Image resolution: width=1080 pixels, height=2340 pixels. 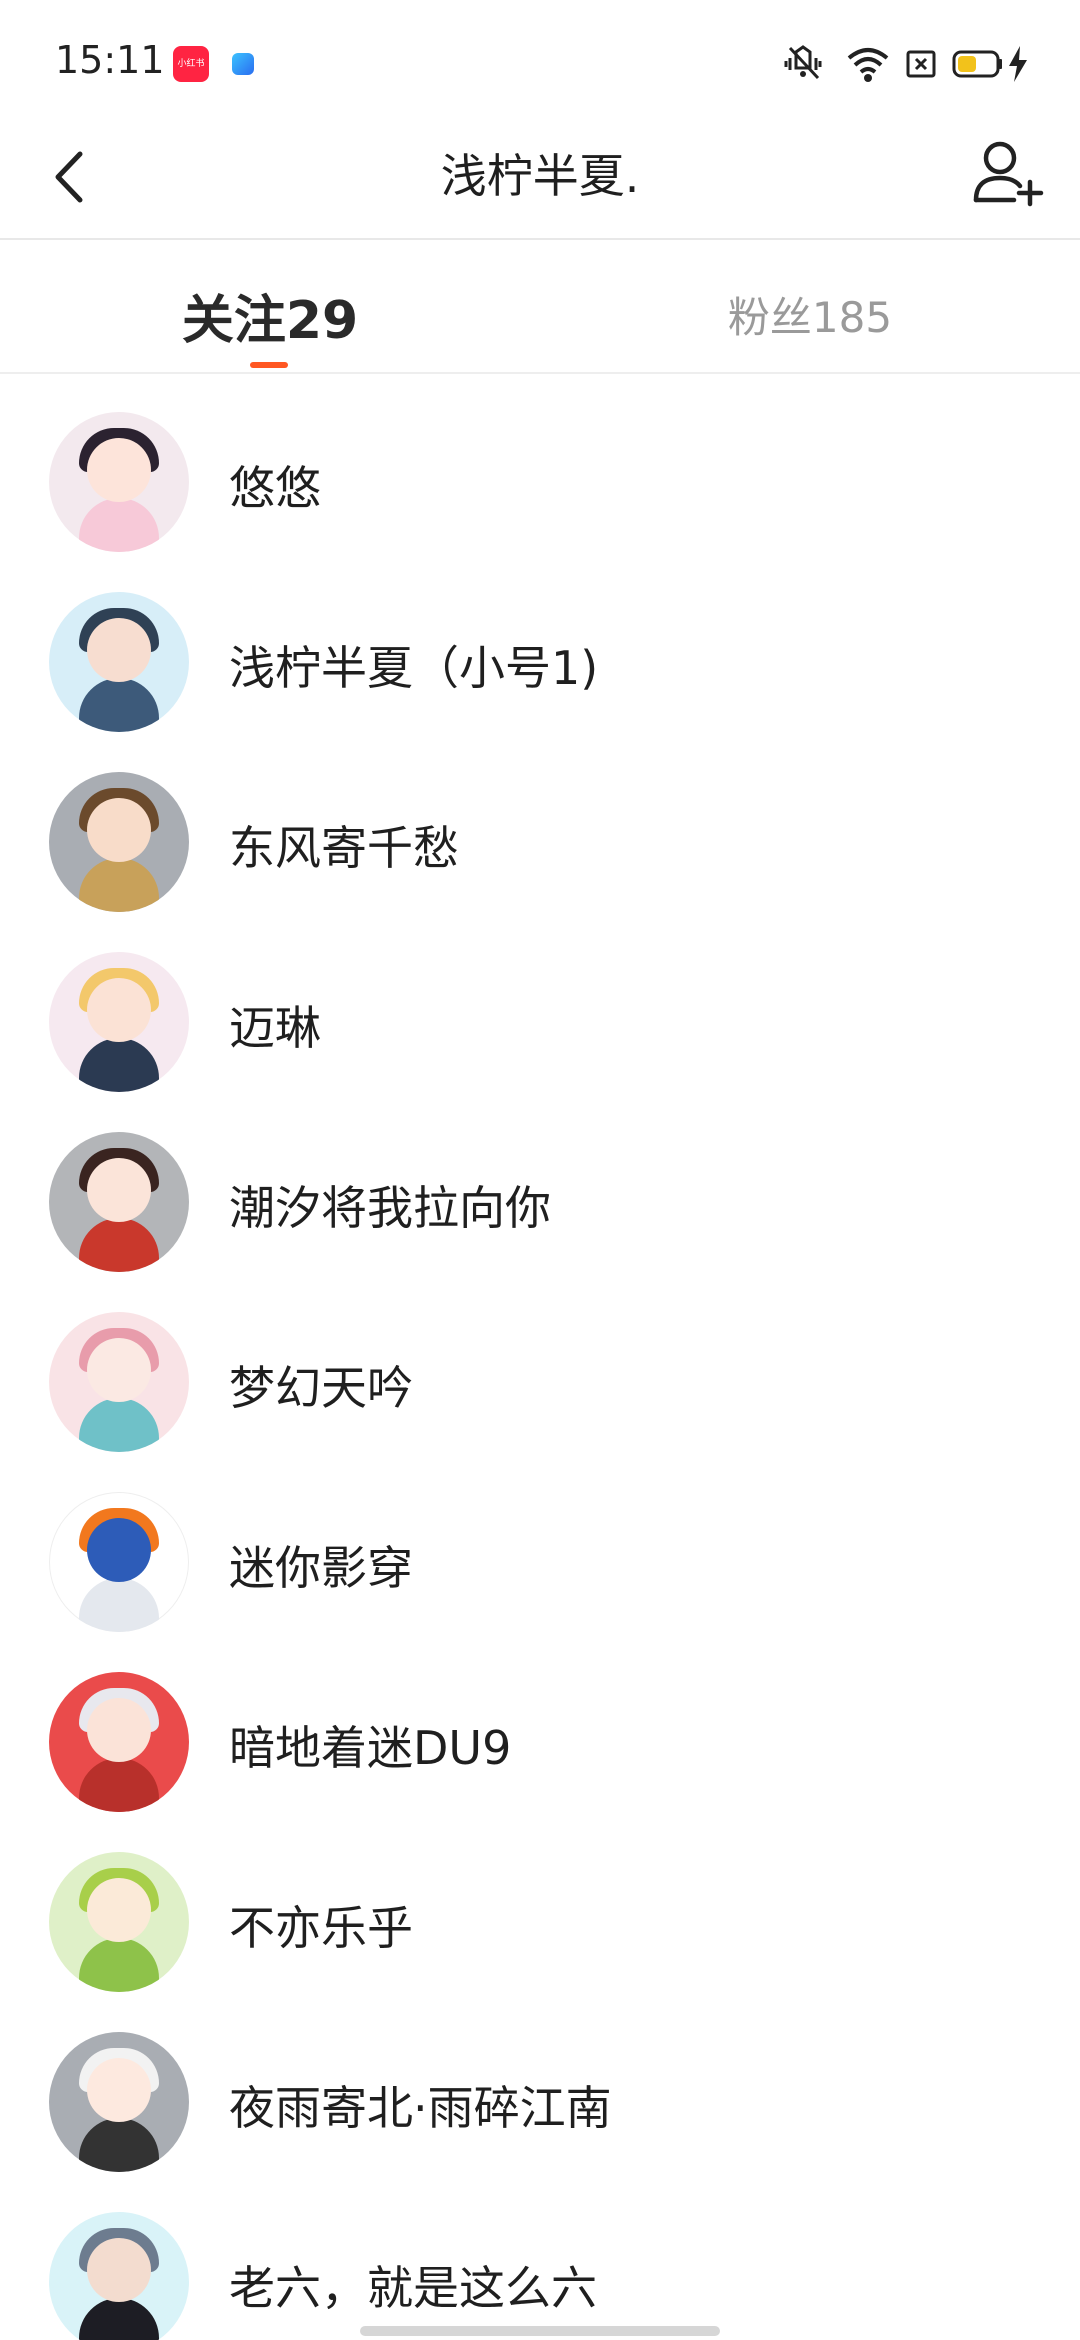 What do you see at coordinates (1008, 174) in the screenshot?
I see `add-friend-button` at bounding box center [1008, 174].